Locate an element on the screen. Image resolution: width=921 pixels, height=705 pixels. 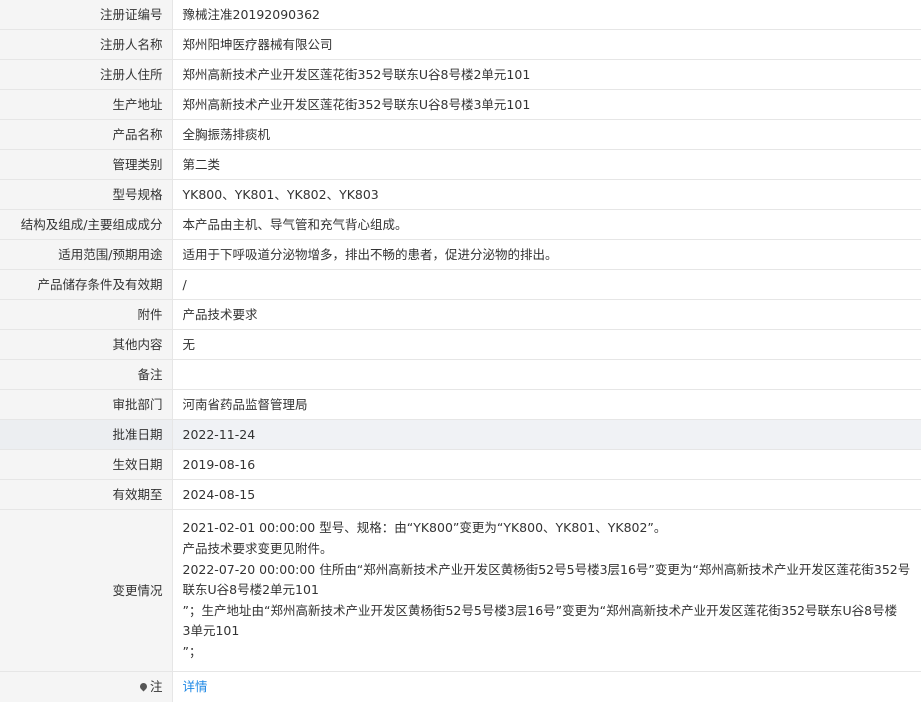
row-value: 第二类 is located at coordinates (546, 164).